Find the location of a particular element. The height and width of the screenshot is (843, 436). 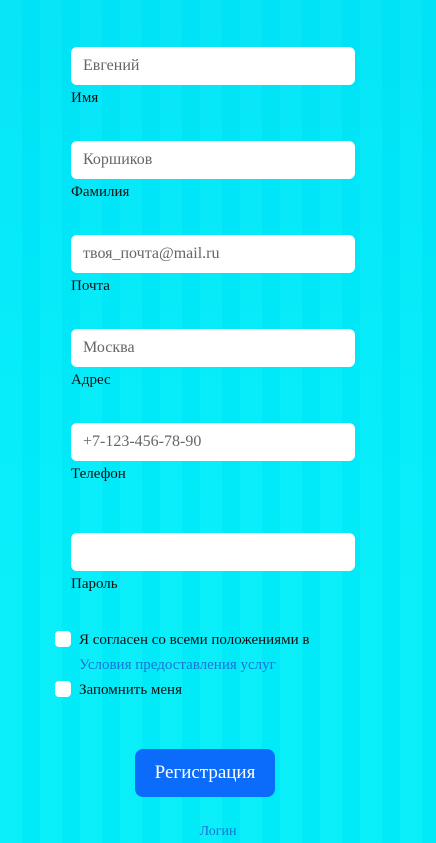

email-group: Почта is located at coordinates (213, 265).